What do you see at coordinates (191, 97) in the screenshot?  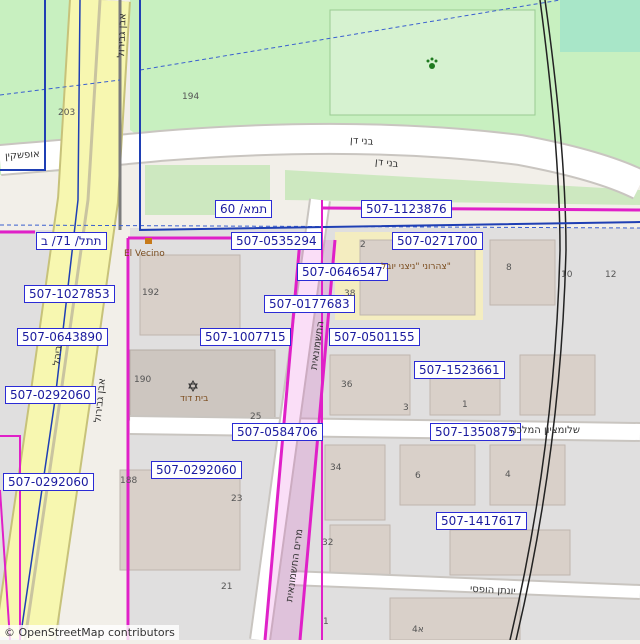 I see `building-number: 194` at bounding box center [191, 97].